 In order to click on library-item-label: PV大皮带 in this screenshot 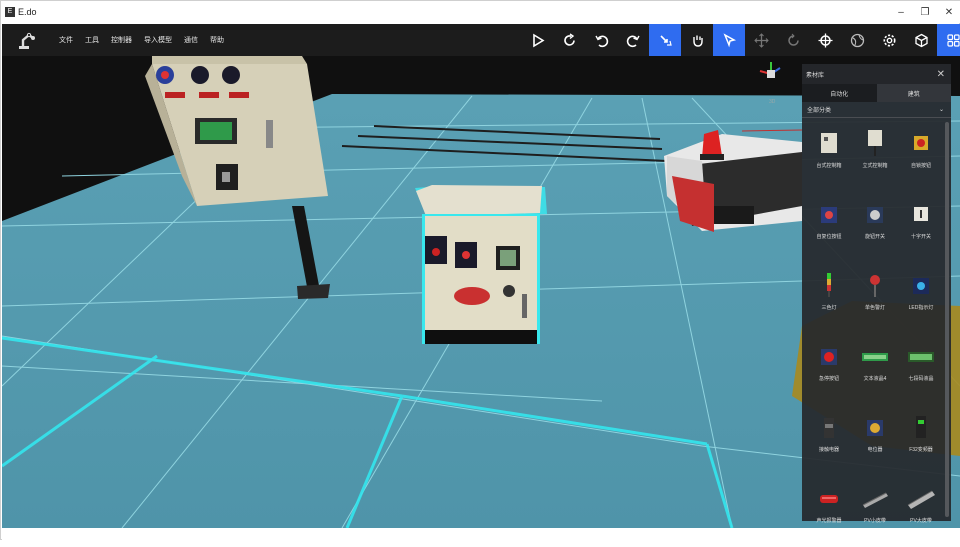, I will do `click(921, 520)`.